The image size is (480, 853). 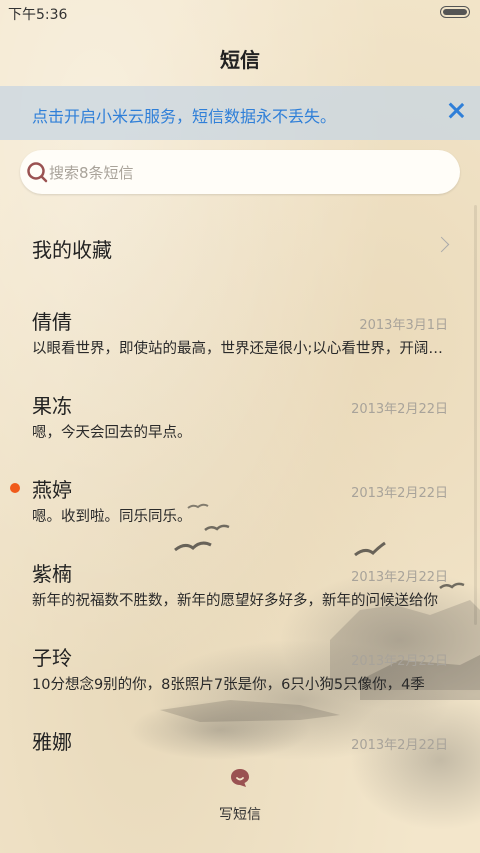 I want to click on unread-dot-icon, so click(x=15, y=488).